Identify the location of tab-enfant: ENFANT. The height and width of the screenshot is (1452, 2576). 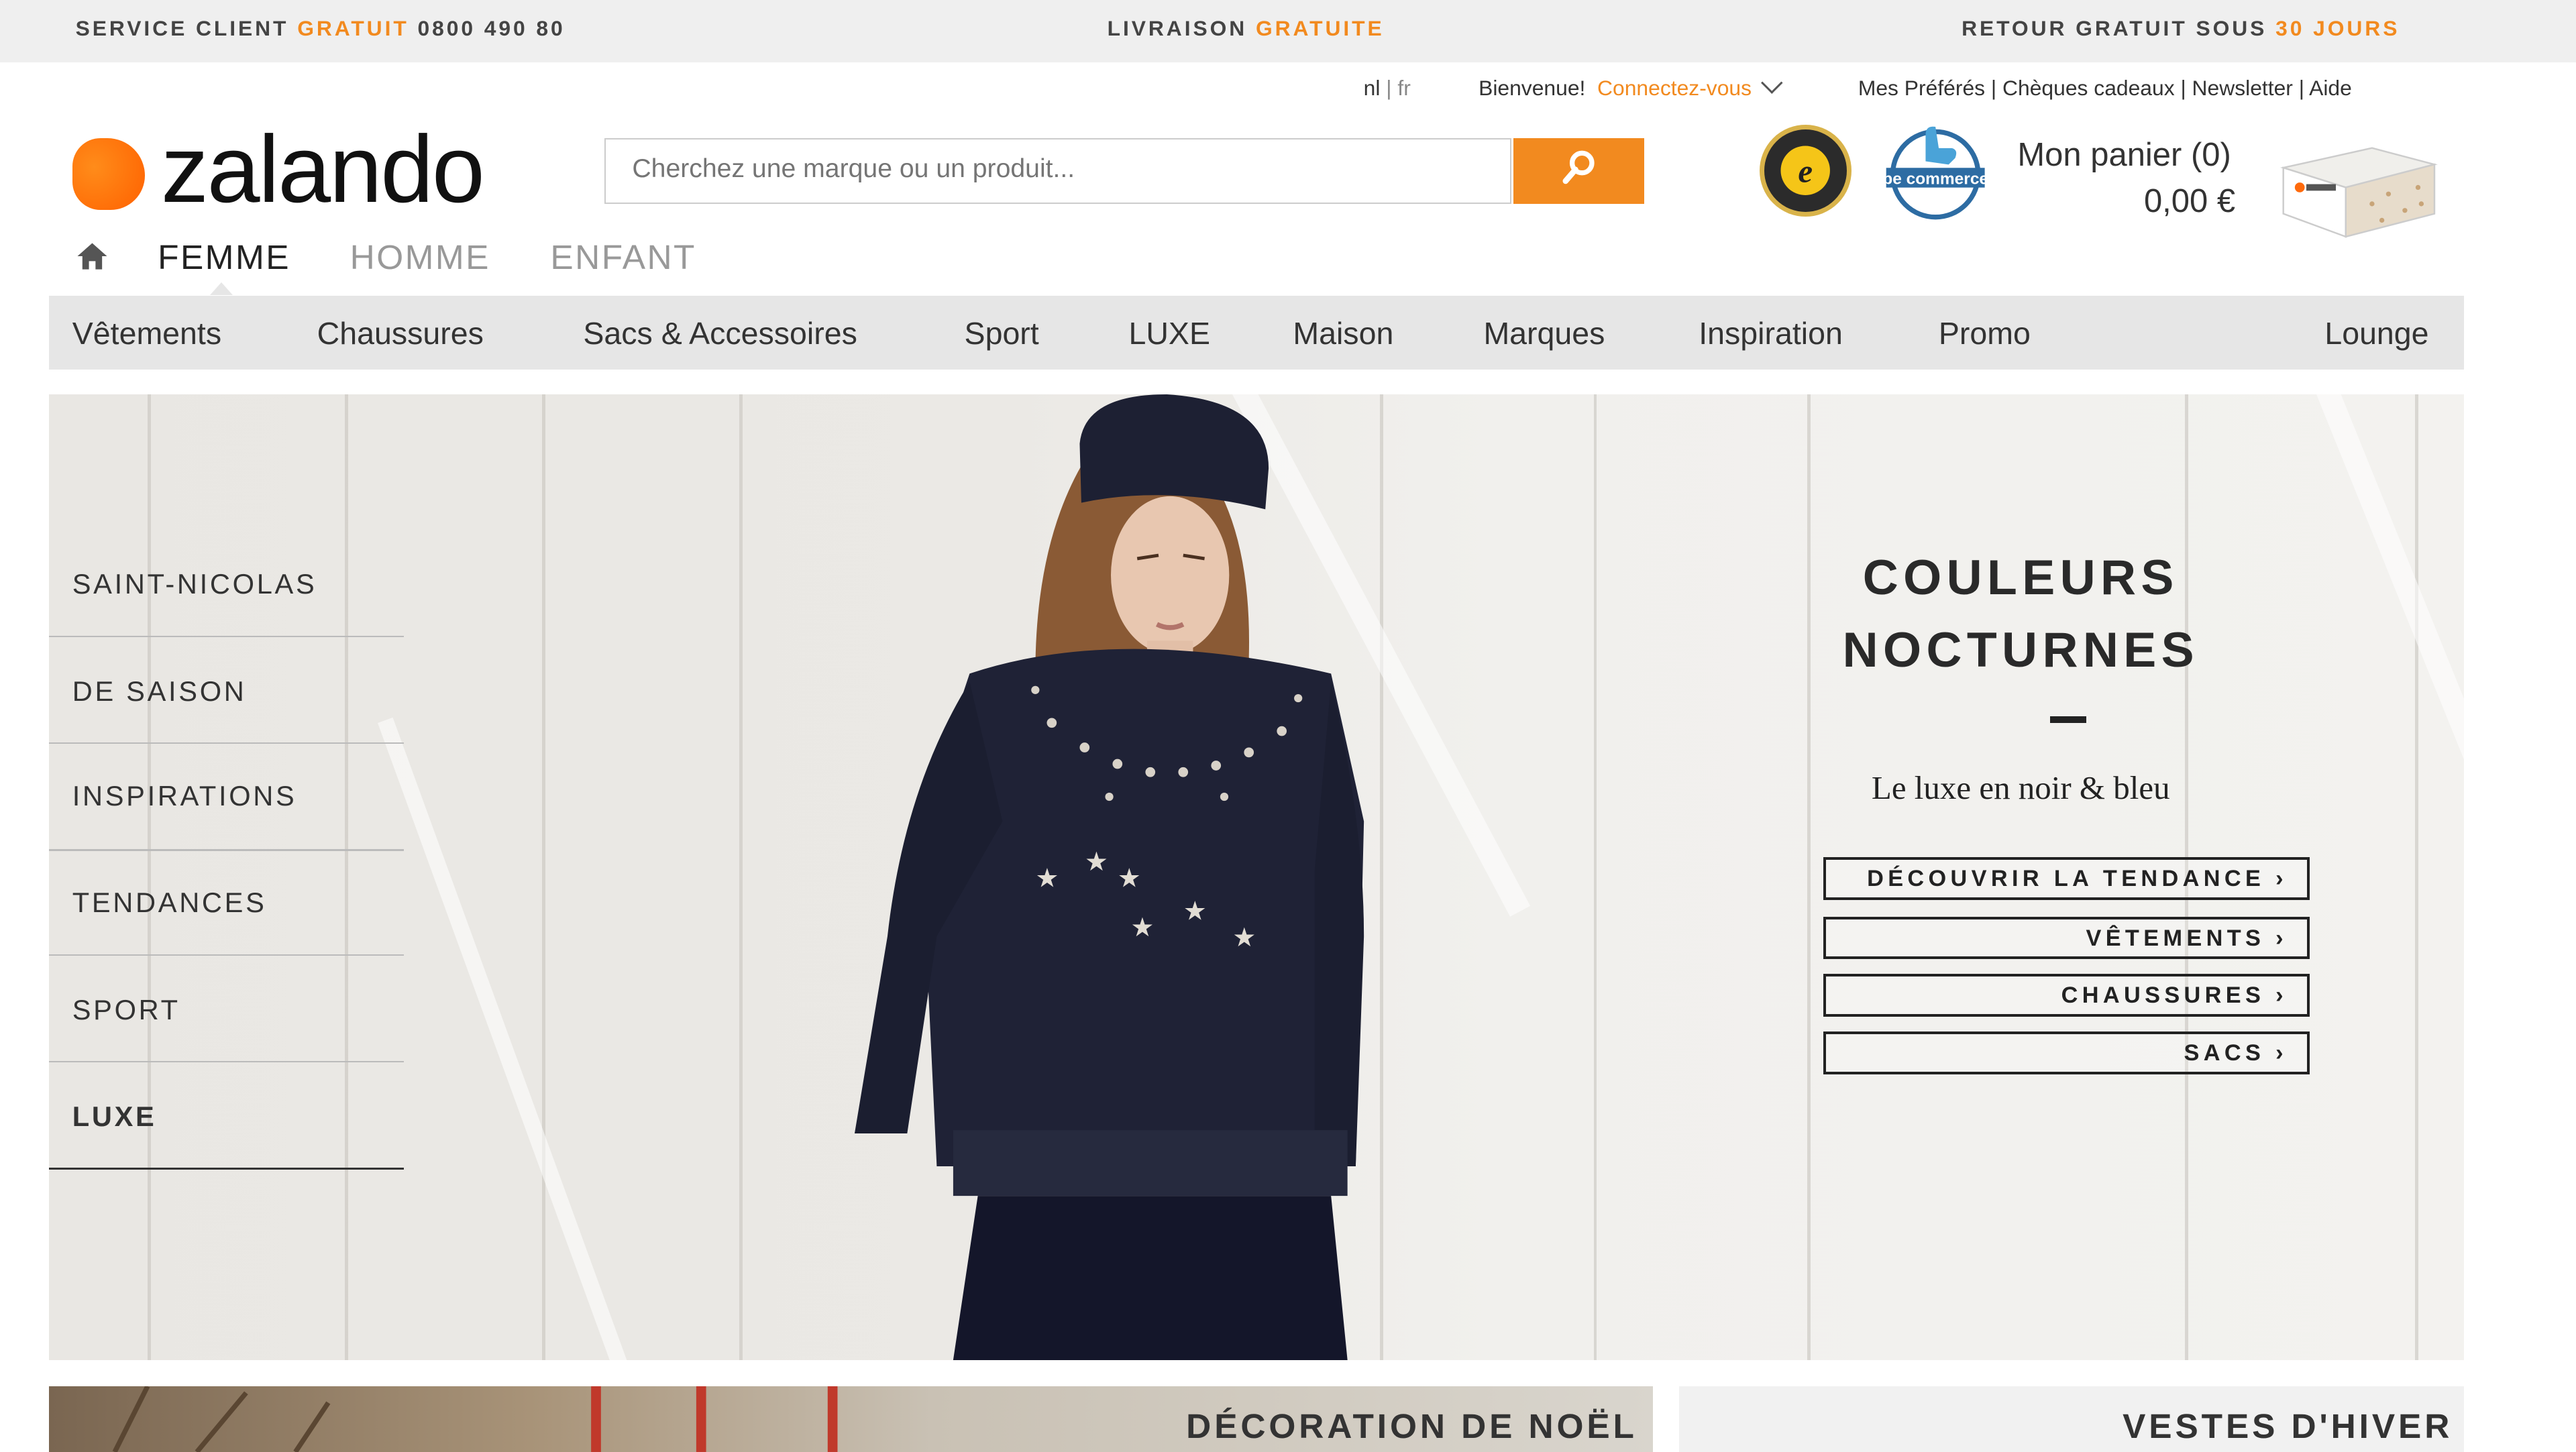
(623, 257).